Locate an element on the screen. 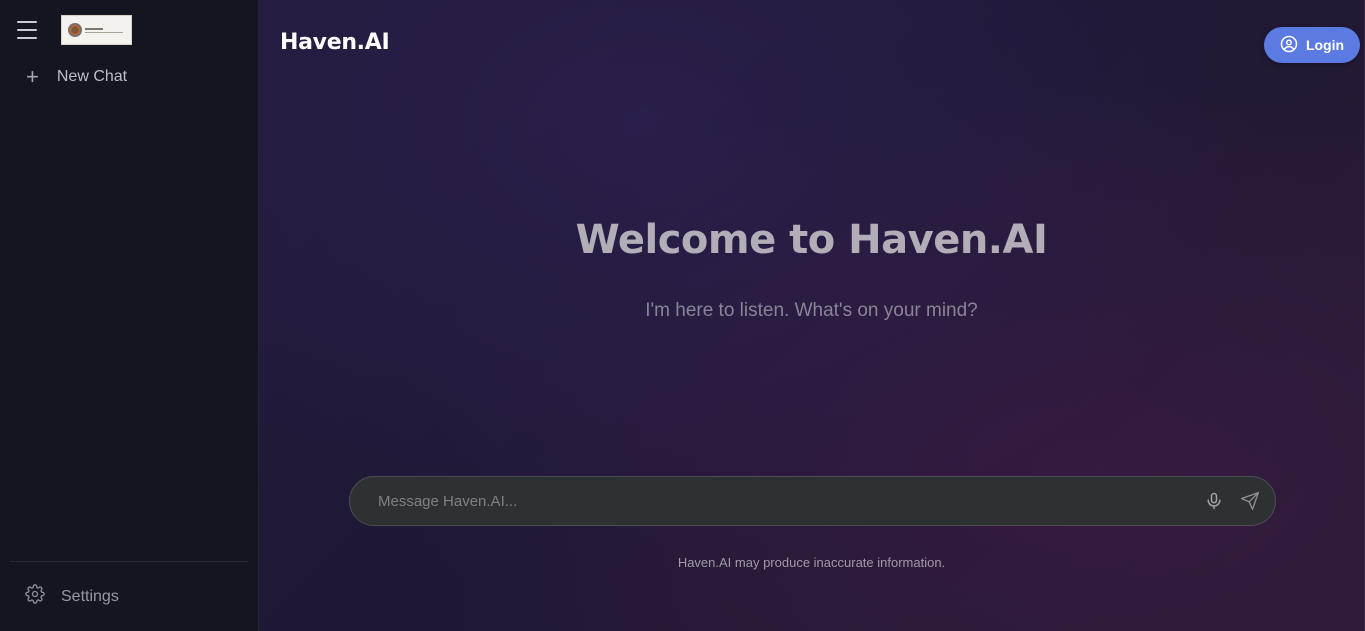  message-composer is located at coordinates (812, 501).